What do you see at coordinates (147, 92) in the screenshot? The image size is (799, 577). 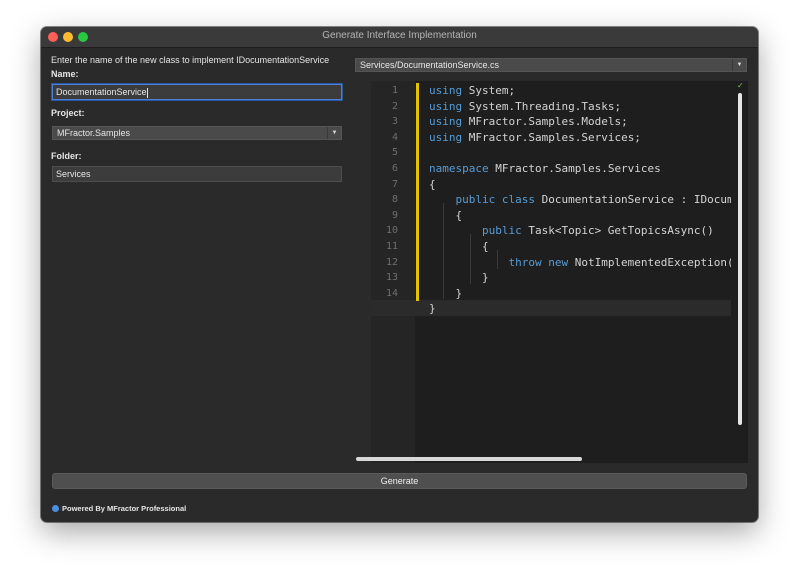 I see `text-caret` at bounding box center [147, 92].